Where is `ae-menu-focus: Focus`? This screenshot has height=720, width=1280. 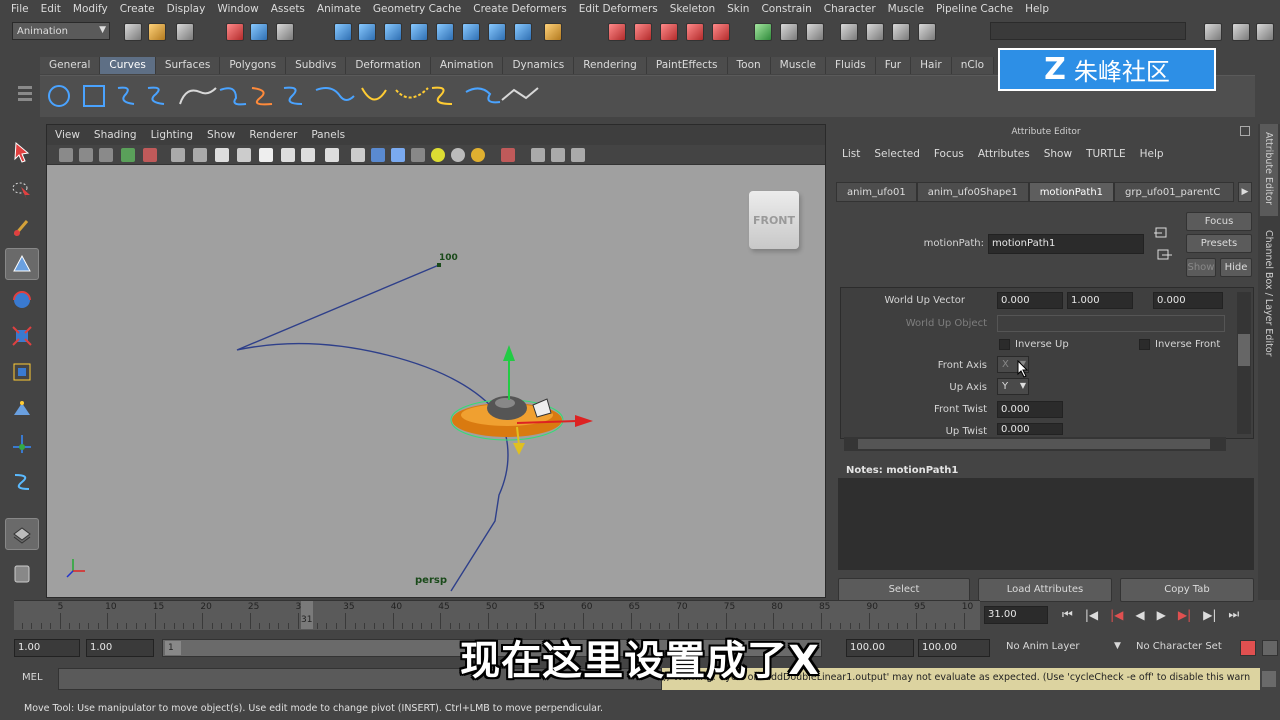 ae-menu-focus: Focus is located at coordinates (956, 154).